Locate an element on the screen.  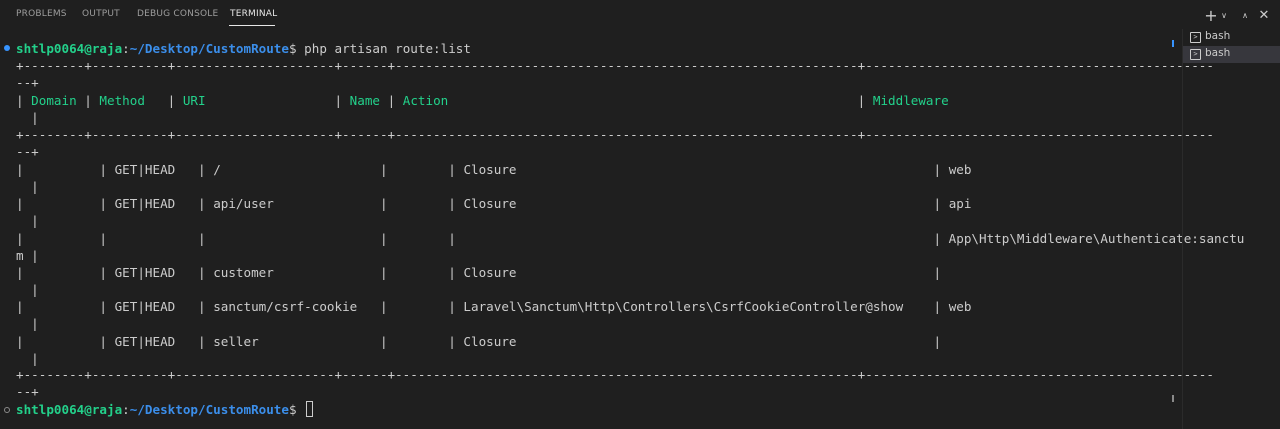
cell-uri: customer is located at coordinates (243, 272).